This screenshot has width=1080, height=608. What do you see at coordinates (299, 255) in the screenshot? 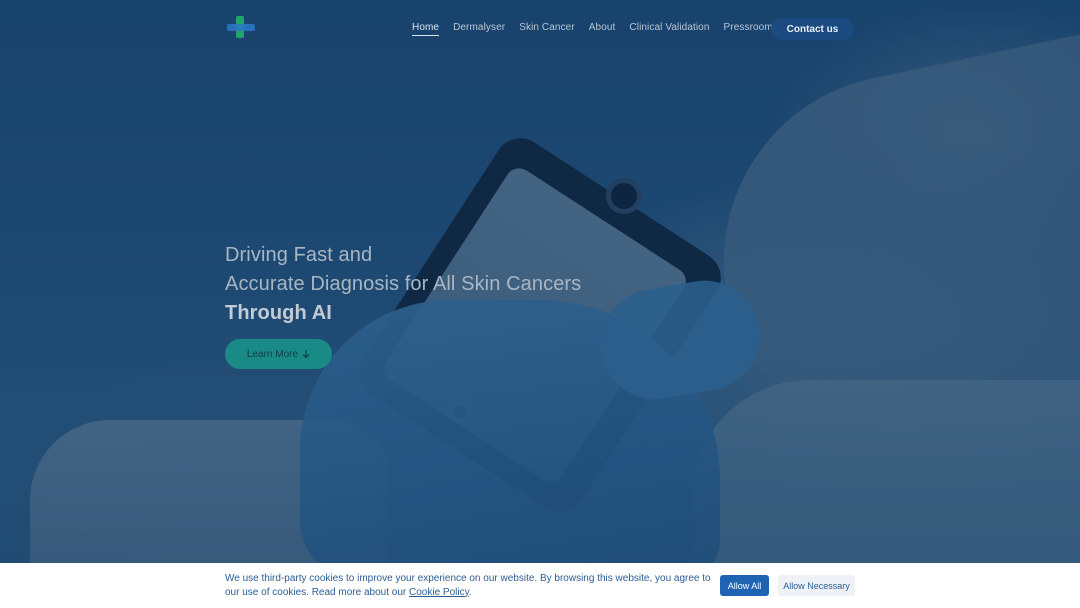
I see `hero-line-1: Driving Fast and` at bounding box center [299, 255].